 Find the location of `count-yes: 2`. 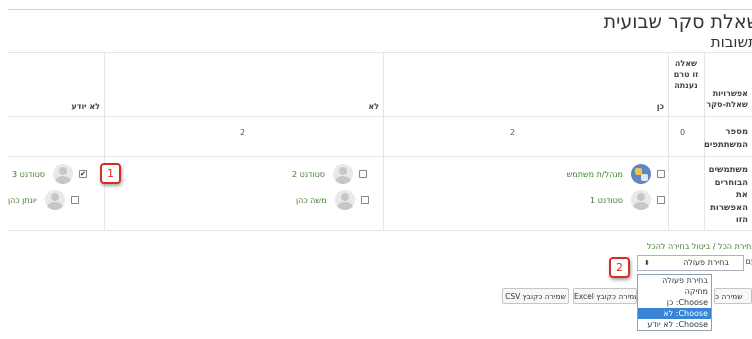

count-yes: 2 is located at coordinates (513, 132).